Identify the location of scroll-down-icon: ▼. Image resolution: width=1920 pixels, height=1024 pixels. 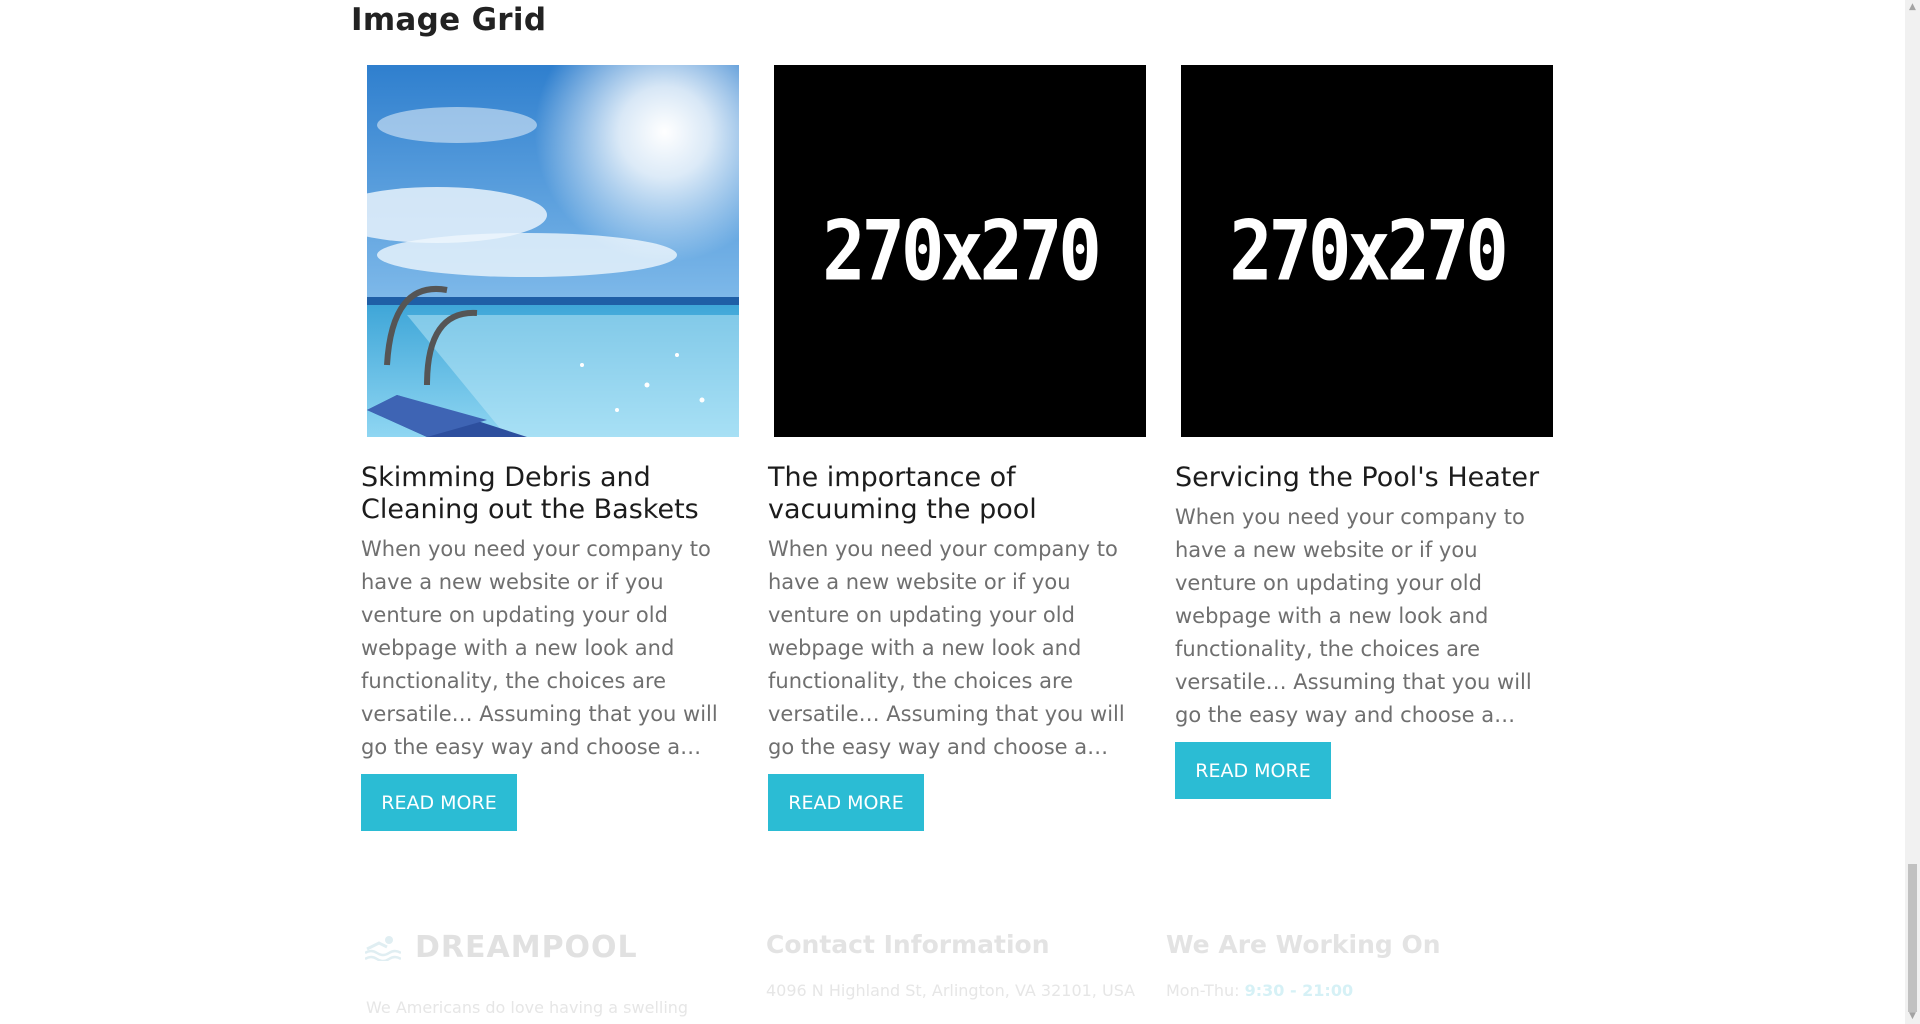
(1912, 1016).